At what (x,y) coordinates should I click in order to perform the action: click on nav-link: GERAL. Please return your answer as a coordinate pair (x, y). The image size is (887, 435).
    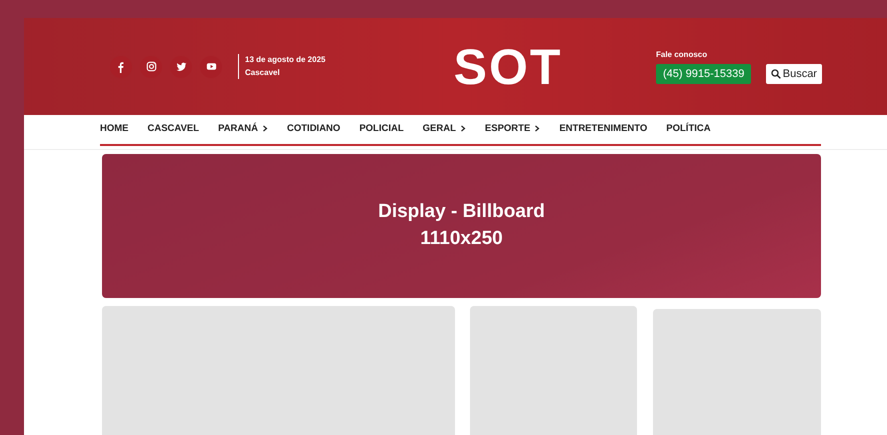
    Looking at the image, I should click on (444, 129).